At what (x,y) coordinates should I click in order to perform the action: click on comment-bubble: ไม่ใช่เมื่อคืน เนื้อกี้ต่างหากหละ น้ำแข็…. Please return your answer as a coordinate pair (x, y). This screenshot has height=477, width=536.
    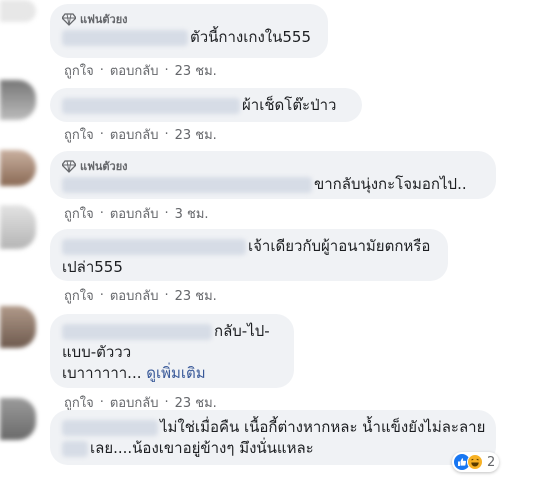
    Looking at the image, I should click on (273, 437).